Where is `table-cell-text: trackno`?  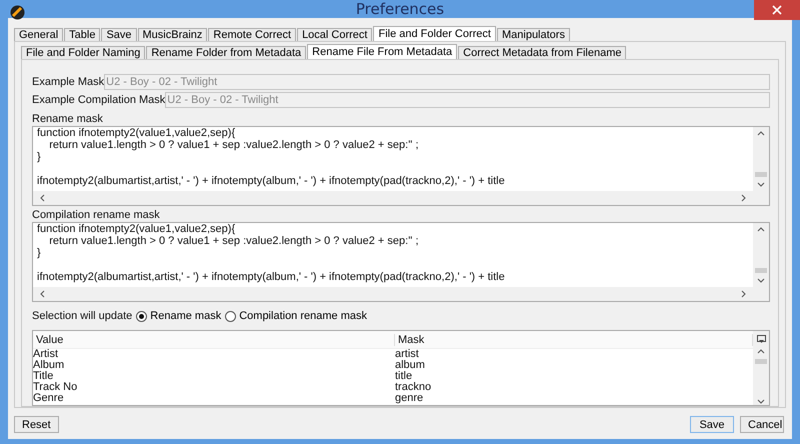
table-cell-text: trackno is located at coordinates (413, 387).